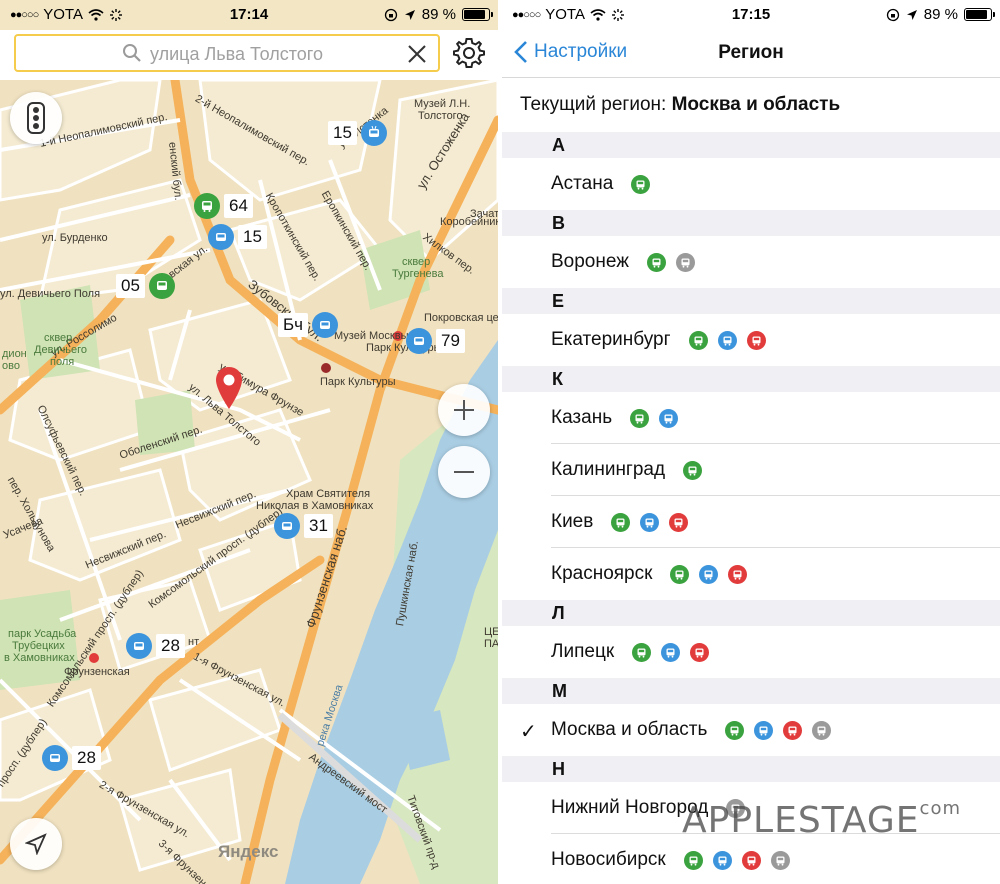  I want to click on search-input-text: улица Льва Толстого, so click(236, 54).